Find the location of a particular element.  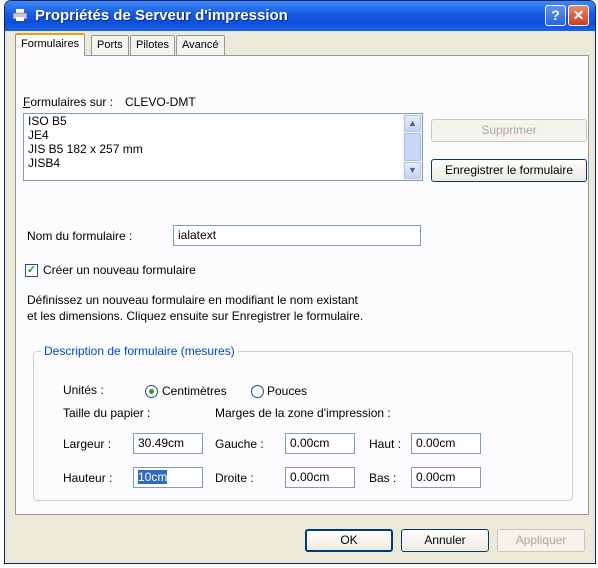

bottom-margin-label: Bas : is located at coordinates (383, 478).